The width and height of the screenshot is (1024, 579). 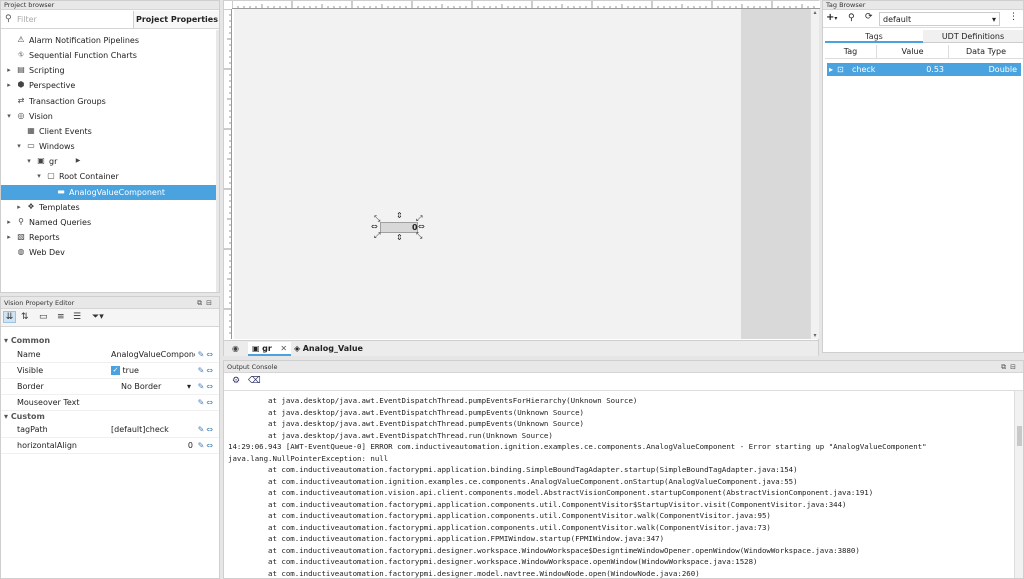 What do you see at coordinates (110, 237) in the screenshot?
I see `tree-item: ▸ ▧ Reports` at bounding box center [110, 237].